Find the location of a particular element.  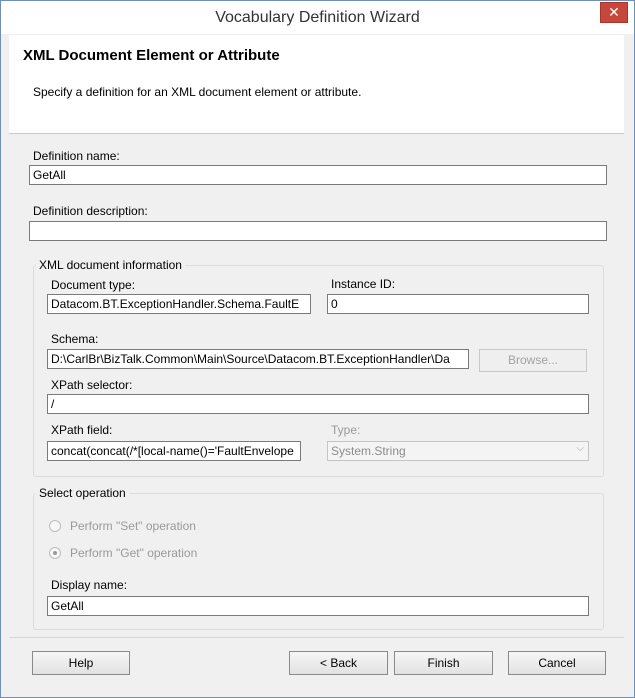

xpath-selector-field: / is located at coordinates (318, 404).